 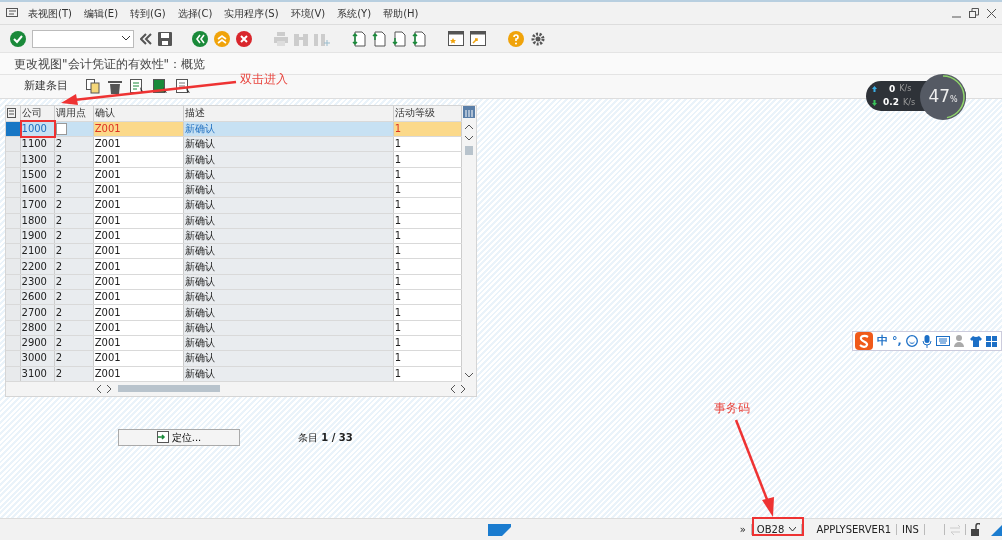 I want to click on punctuation-toggle: °,, so click(x=897, y=341).